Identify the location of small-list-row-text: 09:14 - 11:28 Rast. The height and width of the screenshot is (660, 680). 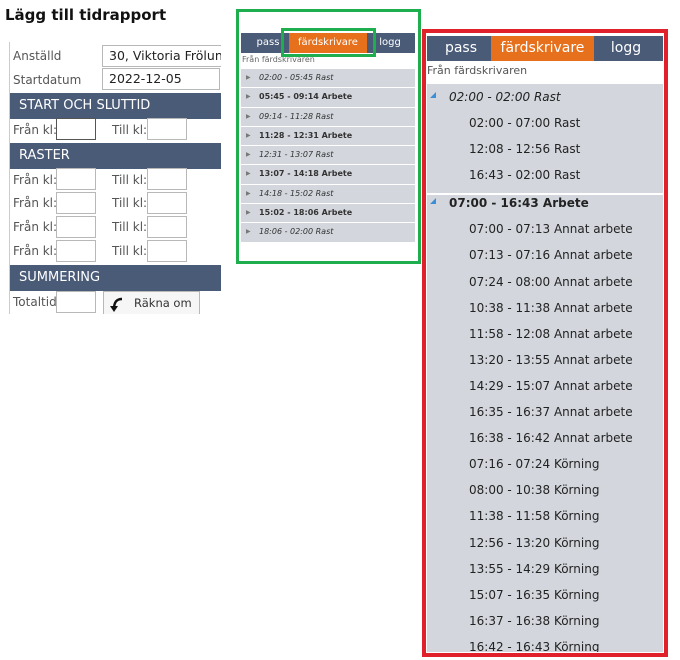
(296, 116).